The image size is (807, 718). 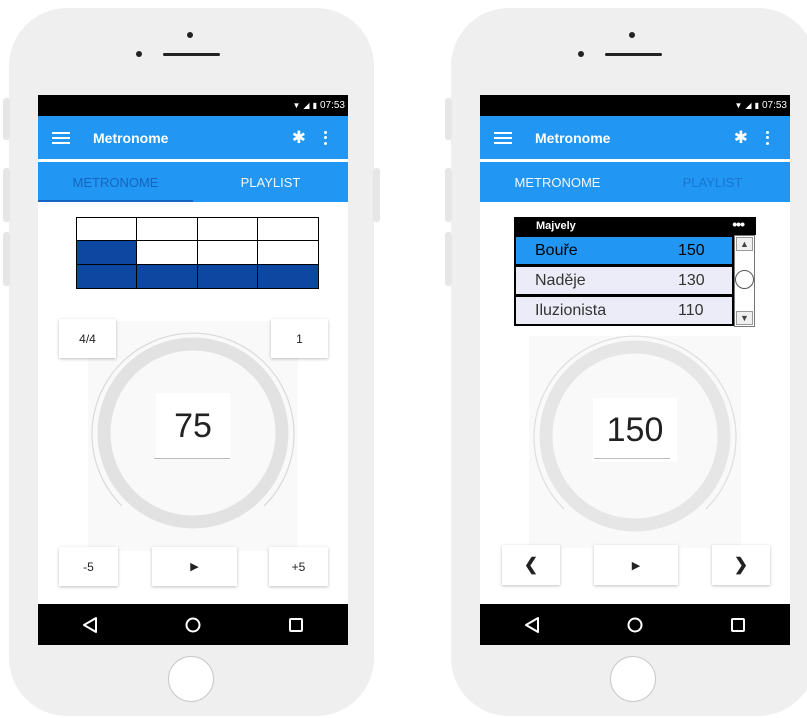 I want to click on song-name: Iluzionista, so click(x=571, y=310).